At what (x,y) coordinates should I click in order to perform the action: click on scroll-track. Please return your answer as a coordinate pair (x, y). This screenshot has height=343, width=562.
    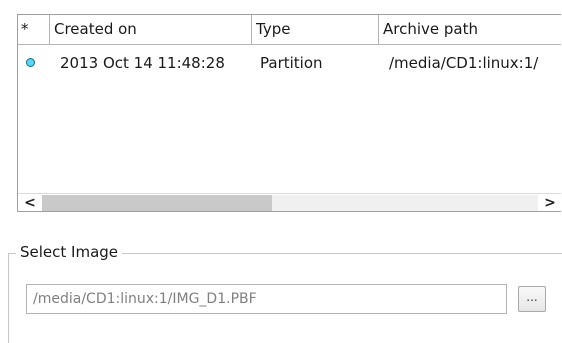
    Looking at the image, I should click on (290, 203).